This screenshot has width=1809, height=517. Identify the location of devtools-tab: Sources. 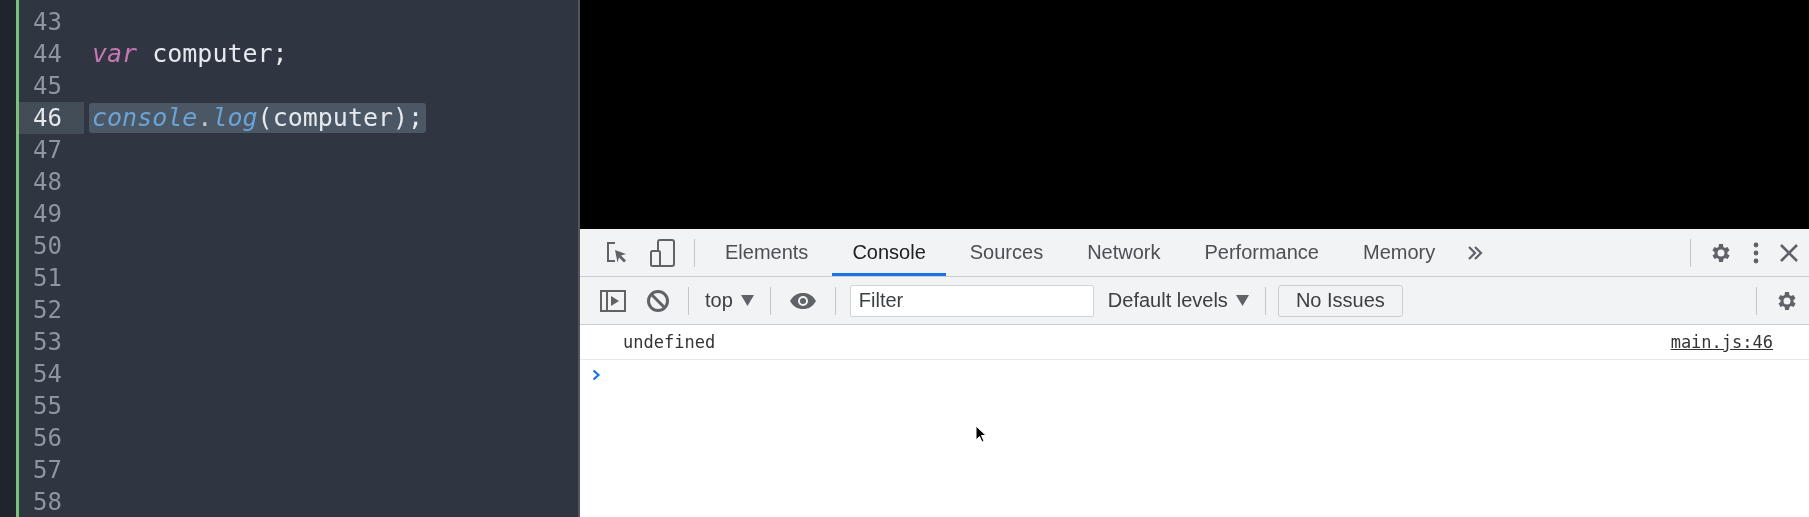
(1006, 252).